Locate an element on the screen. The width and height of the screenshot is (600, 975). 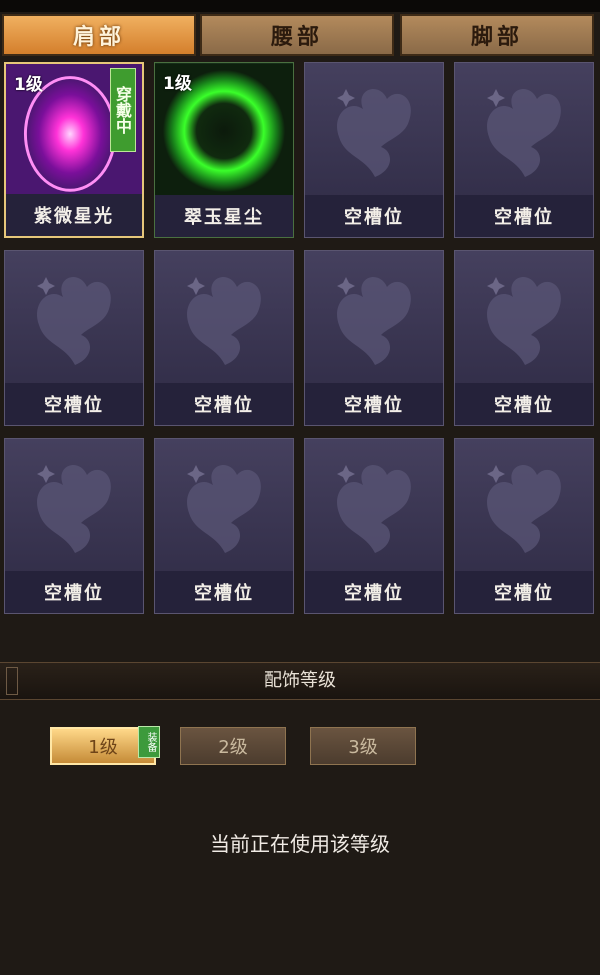
level-button-2: 2级 is located at coordinates (233, 746).